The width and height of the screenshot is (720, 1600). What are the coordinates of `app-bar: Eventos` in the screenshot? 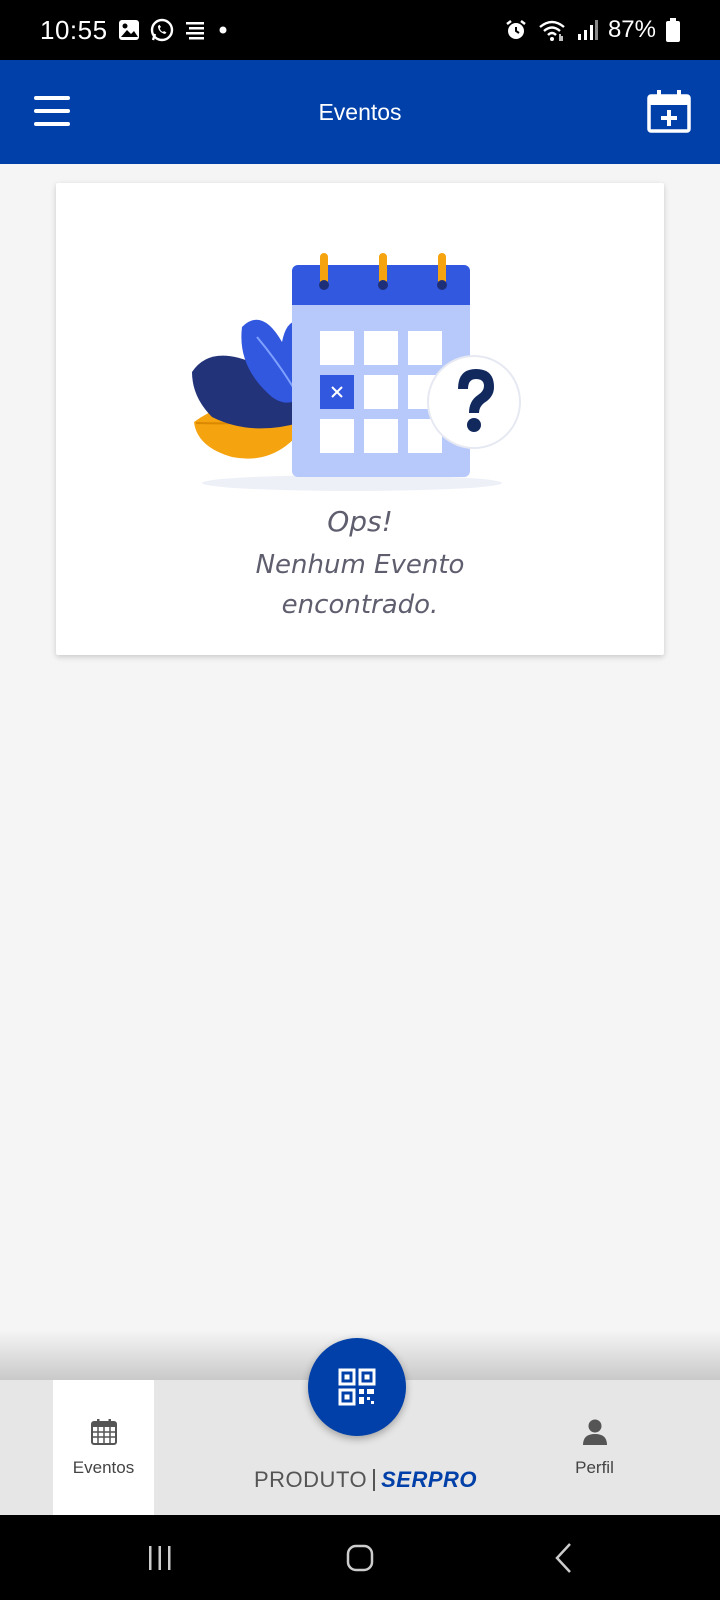 It's located at (360, 112).